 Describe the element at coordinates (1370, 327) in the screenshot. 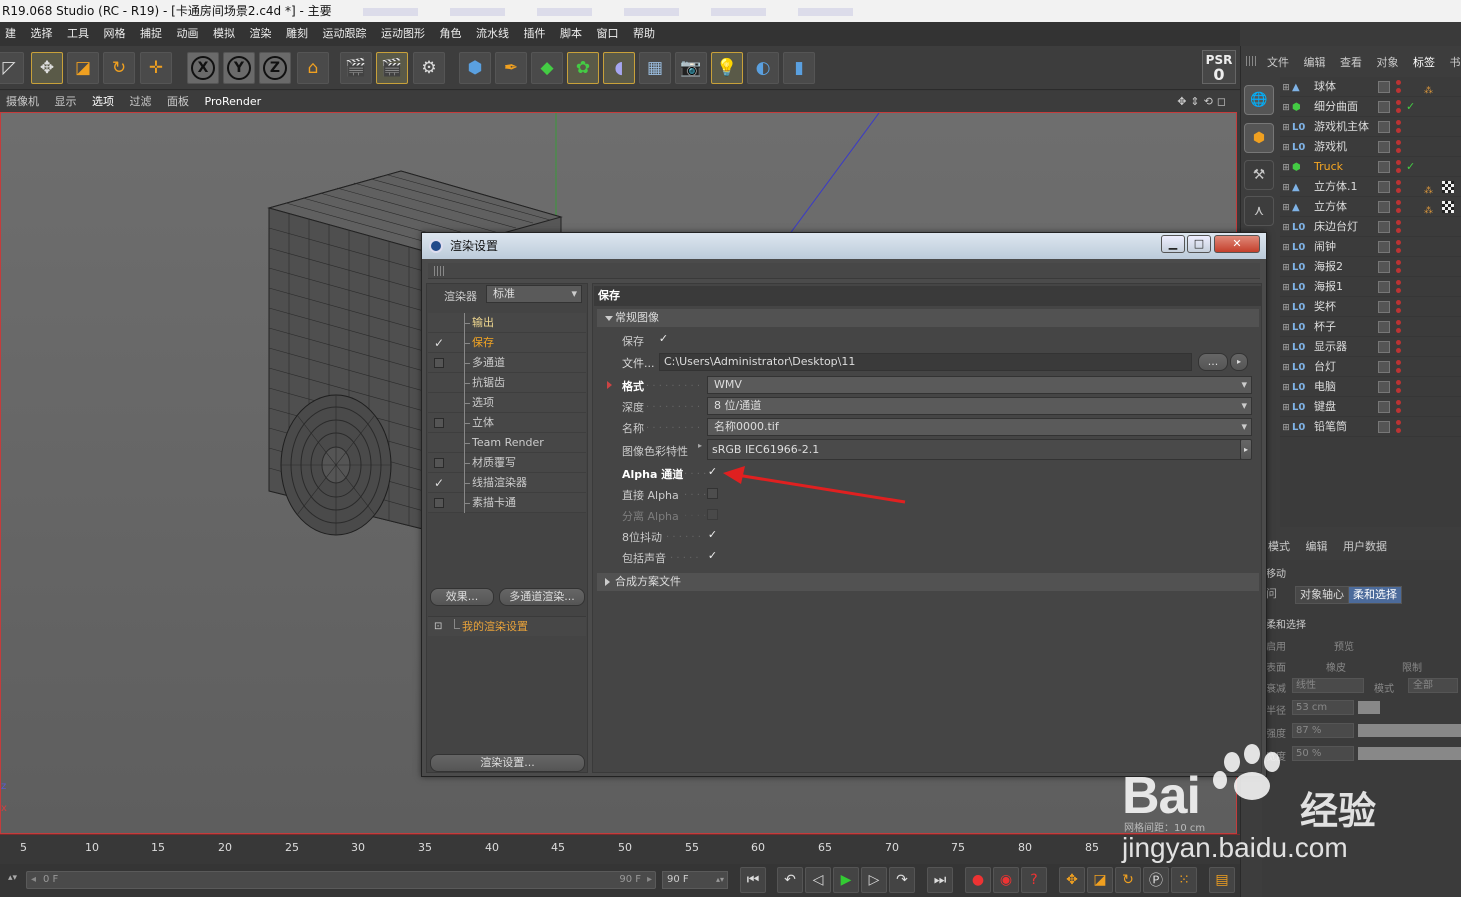

I see `object-row: ⊞ L0 杯子` at that location.